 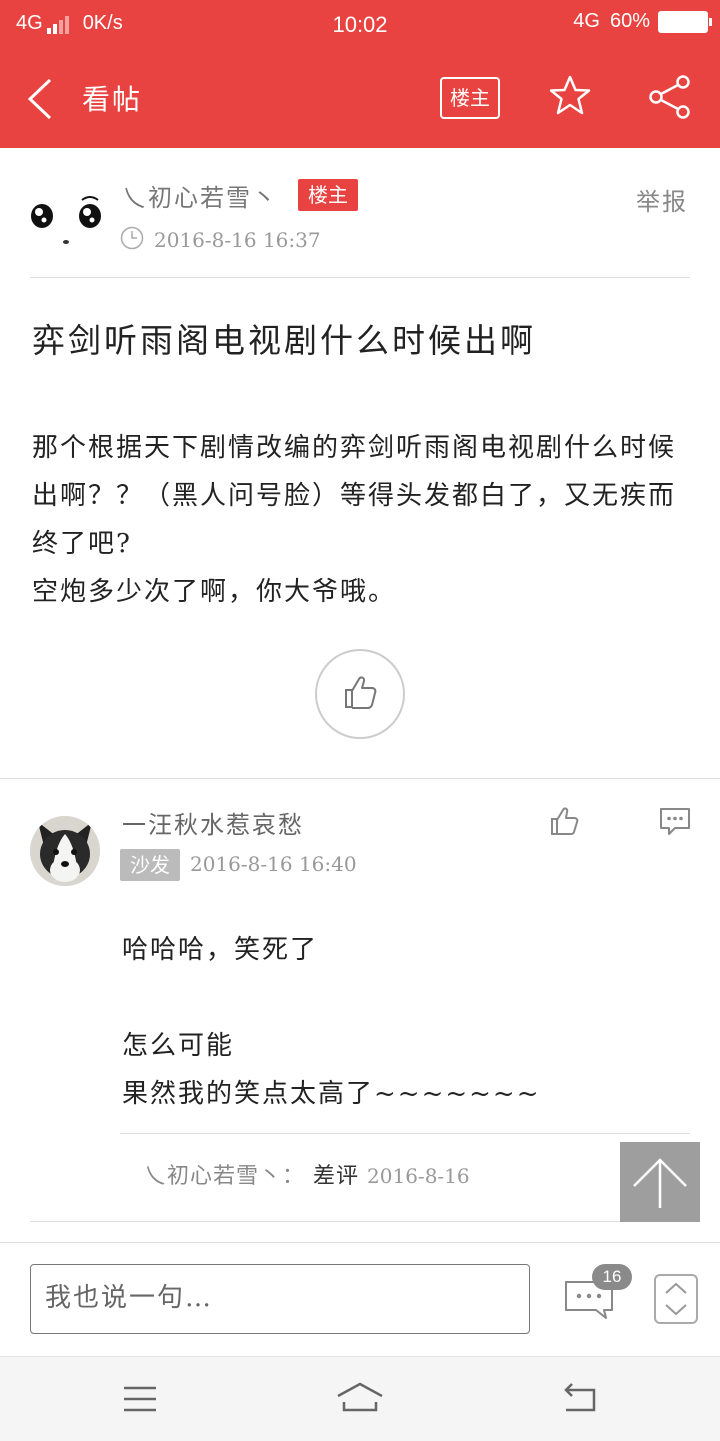 I want to click on comment-count-badge: 16, so click(x=612, y=1277).